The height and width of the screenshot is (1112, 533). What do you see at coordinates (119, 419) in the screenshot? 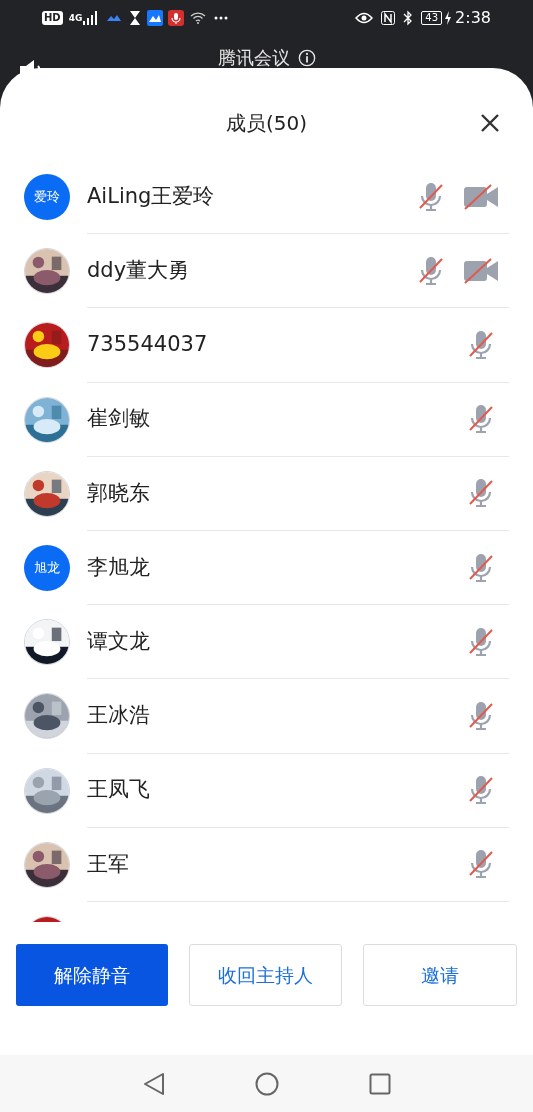
I see `member-name: 崔剑敏` at bounding box center [119, 419].